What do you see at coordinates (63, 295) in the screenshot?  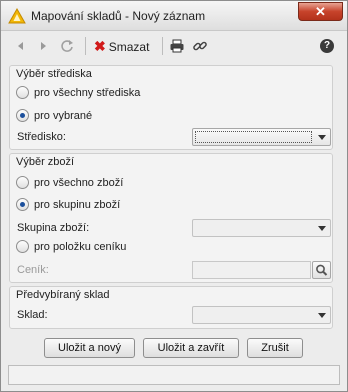 I see `group-title-warehouse: Předvybíraný sklad` at bounding box center [63, 295].